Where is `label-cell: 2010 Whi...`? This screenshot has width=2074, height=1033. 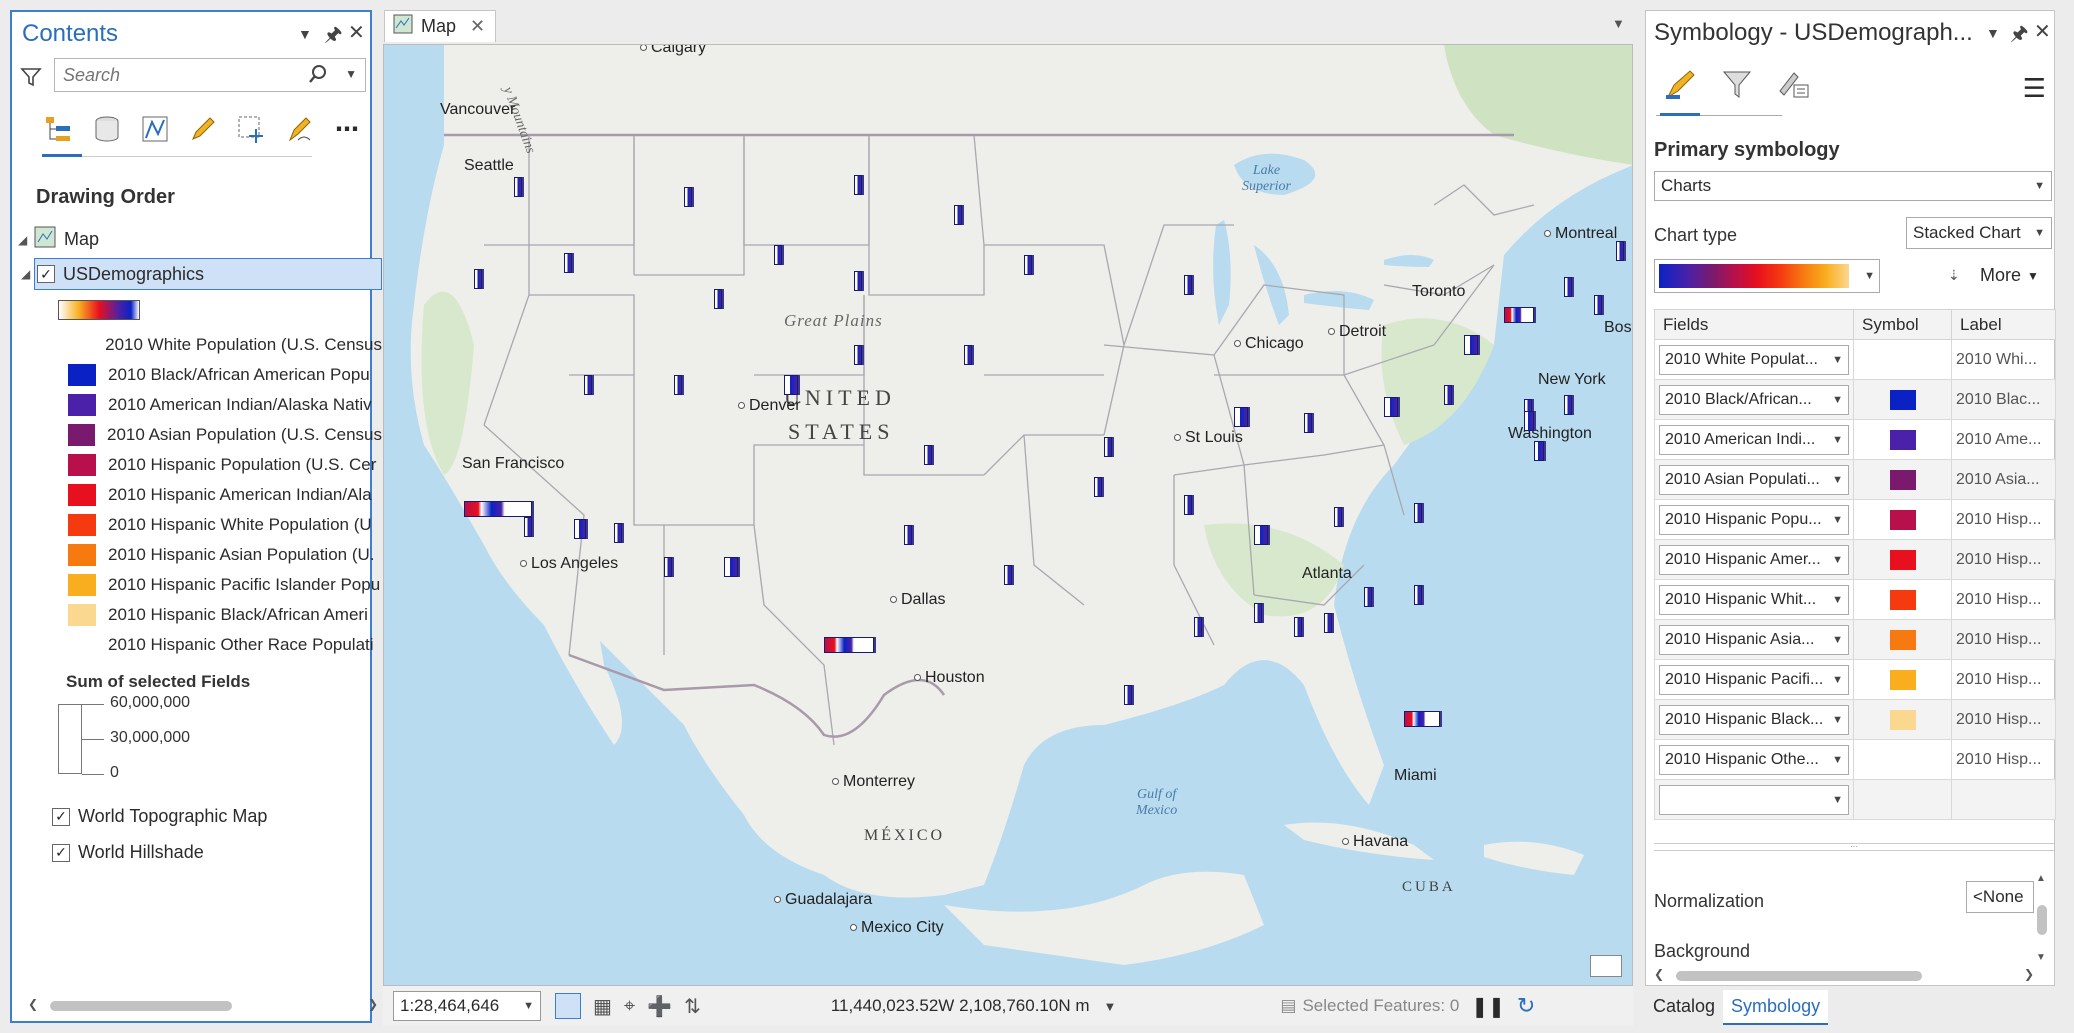 label-cell: 2010 Whi... is located at coordinates (2003, 359).